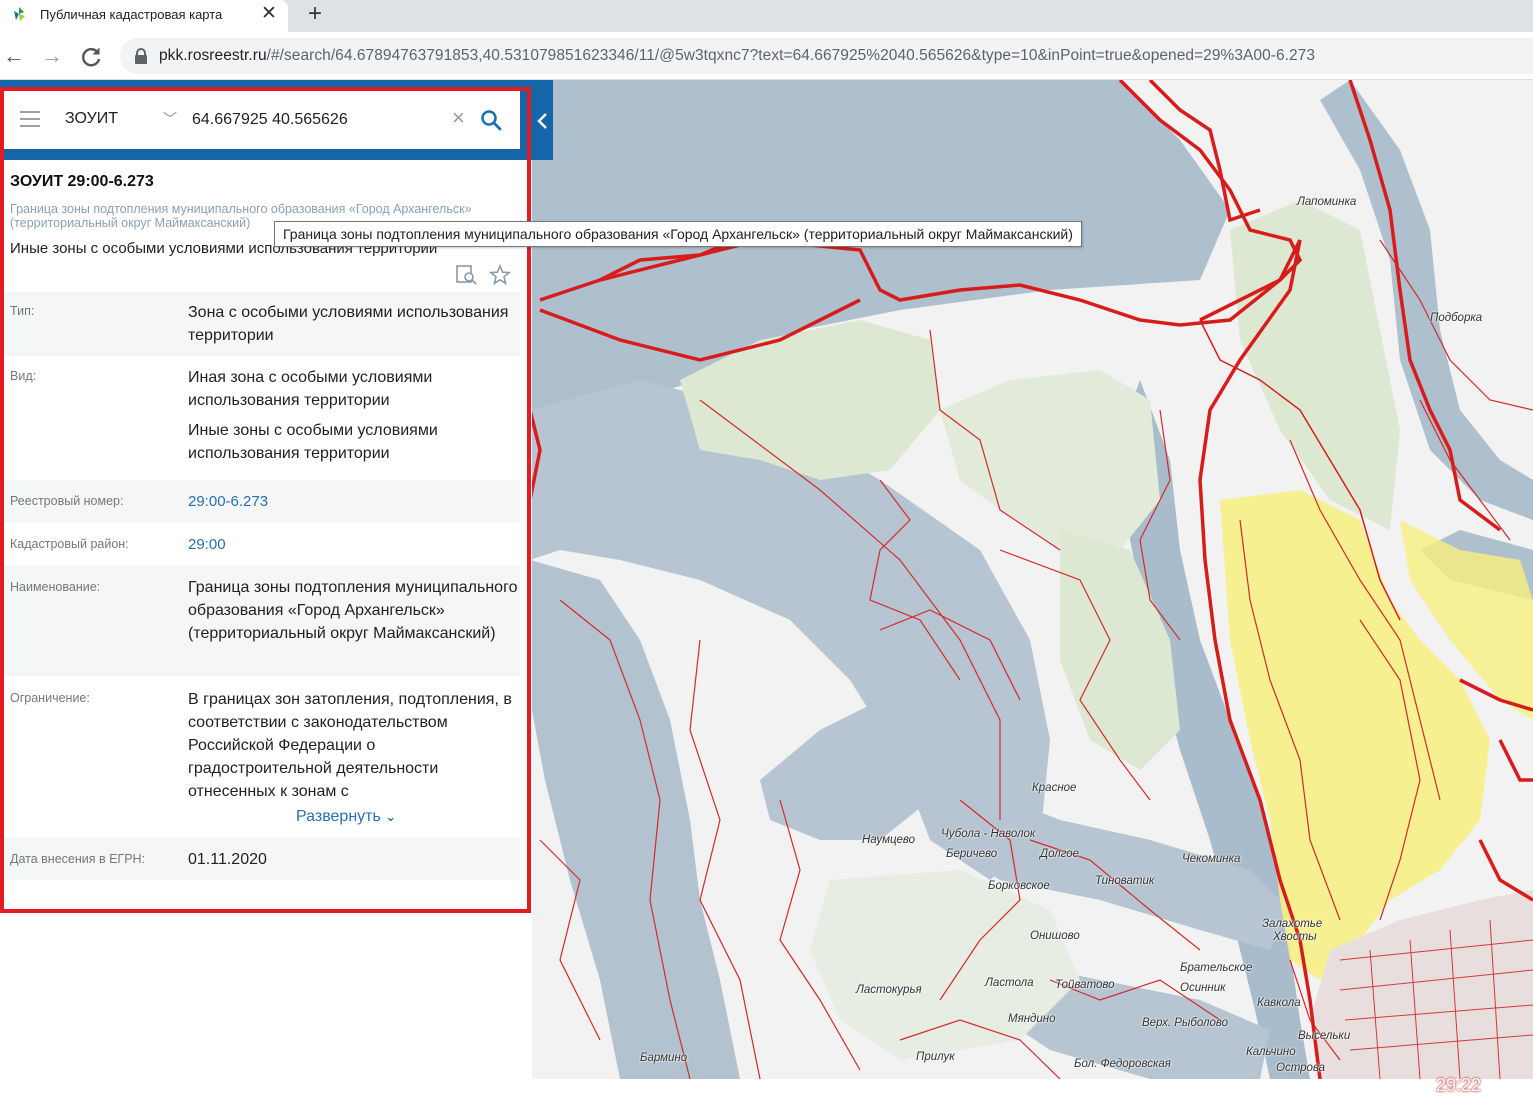 The width and height of the screenshot is (1533, 1096). What do you see at coordinates (67, 501) in the screenshot?
I see `attr-label: Реестровый номер:` at bounding box center [67, 501].